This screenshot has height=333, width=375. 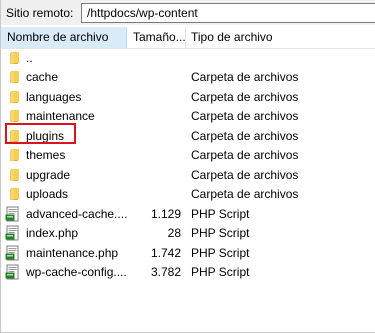 What do you see at coordinates (52, 233) in the screenshot?
I see `file-name: index.php` at bounding box center [52, 233].